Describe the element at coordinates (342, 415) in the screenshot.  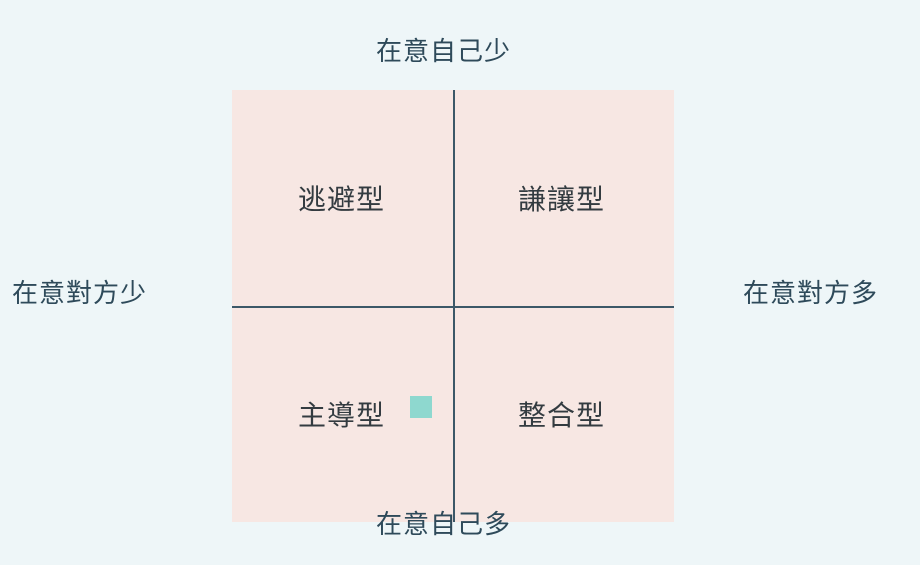
I see `quadrant-bottom-left-label: 主導型` at that location.